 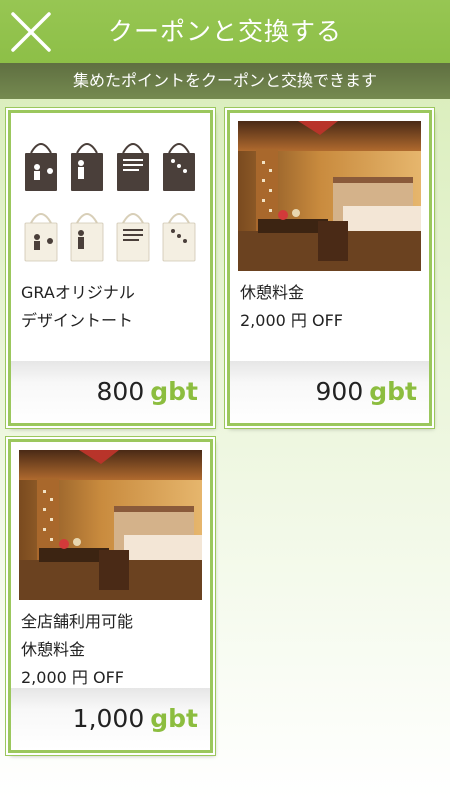 I want to click on price-value: 1,000, so click(x=108, y=718).